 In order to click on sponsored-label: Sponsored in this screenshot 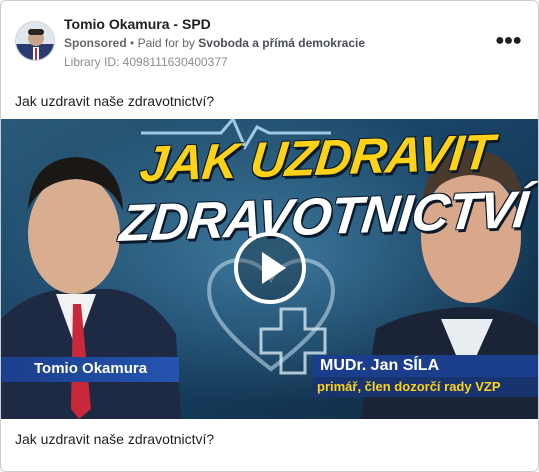, I will do `click(95, 43)`.